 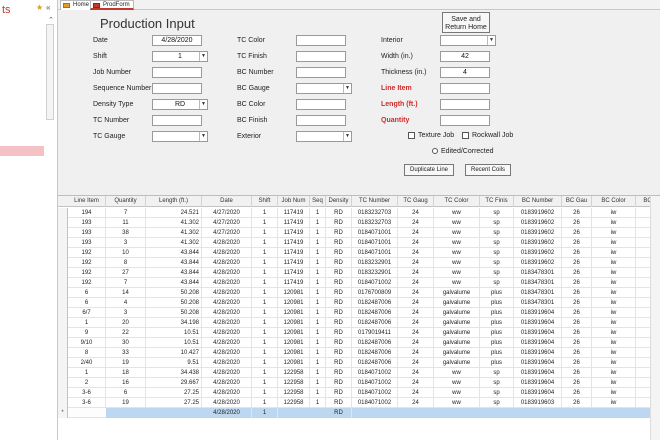 I want to click on column-header: BC Gau, so click(x=577, y=201).